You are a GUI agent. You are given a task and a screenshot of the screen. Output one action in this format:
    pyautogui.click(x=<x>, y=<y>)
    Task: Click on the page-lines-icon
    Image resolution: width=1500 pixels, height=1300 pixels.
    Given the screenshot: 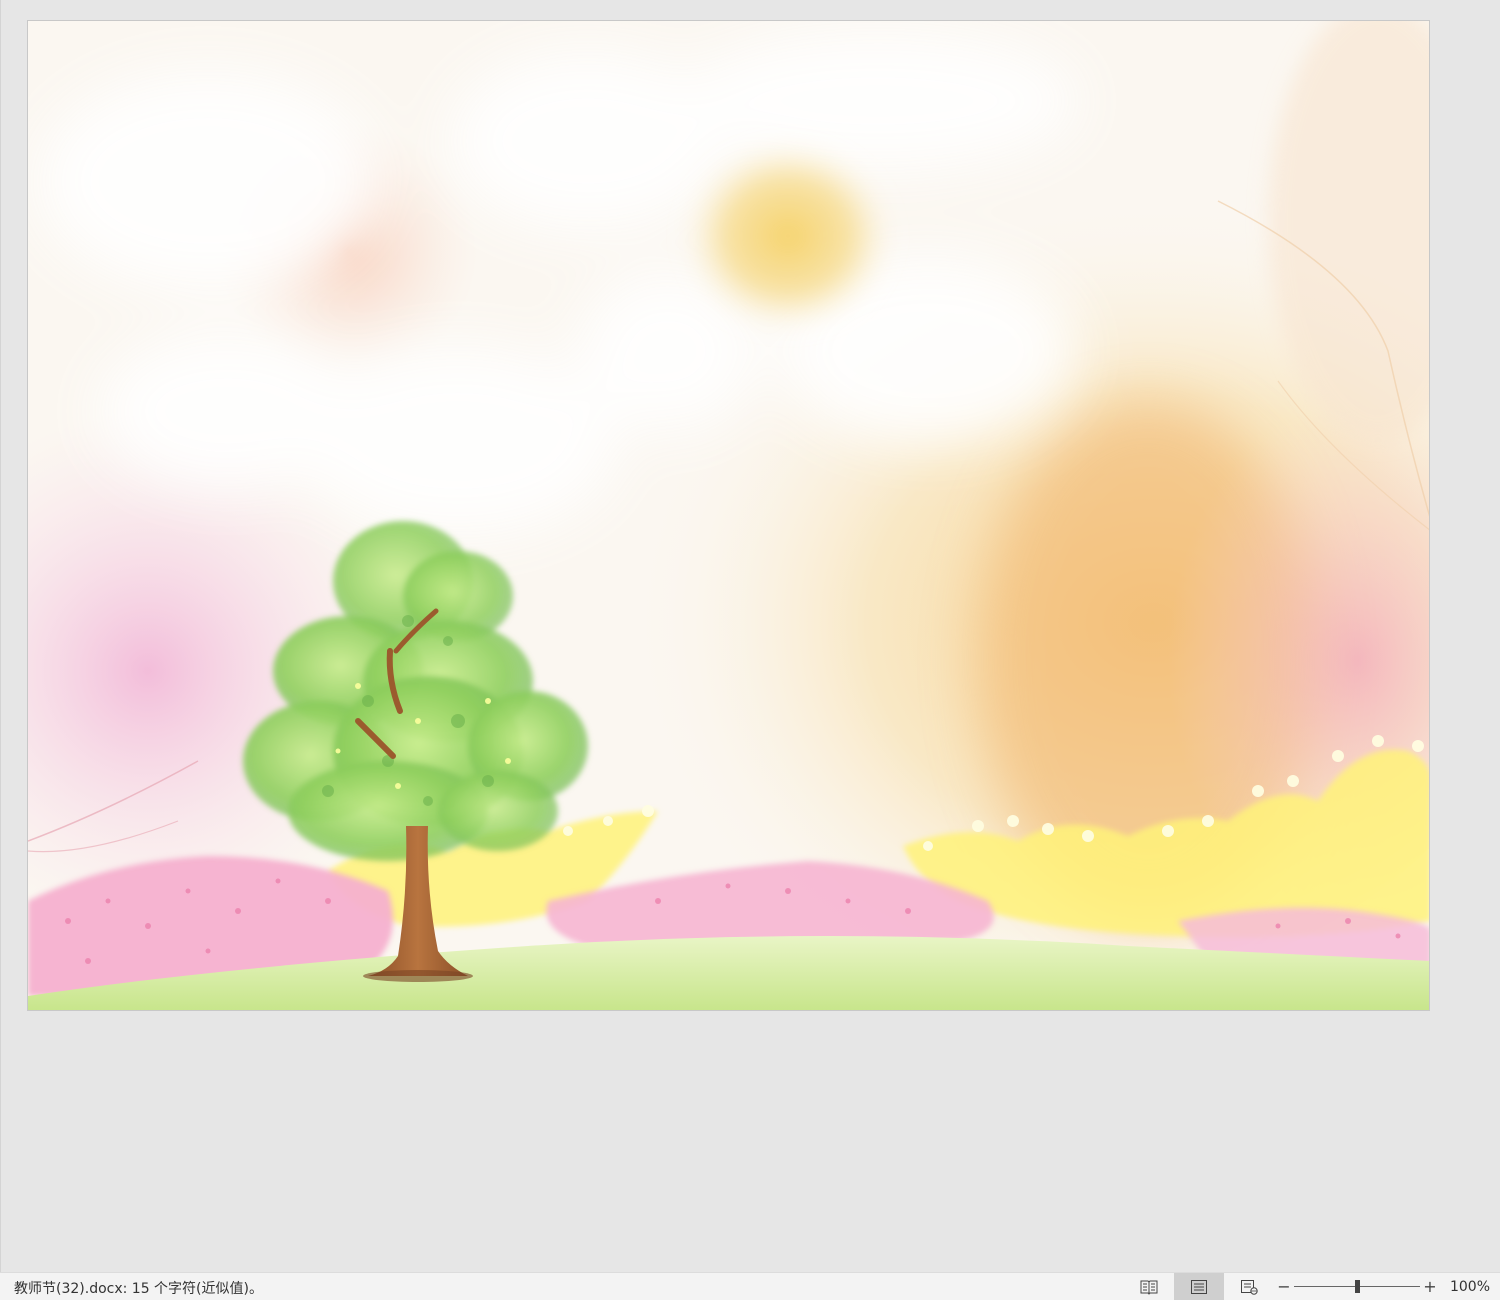 What is the action you would take?
    pyautogui.click(x=1199, y=1286)
    